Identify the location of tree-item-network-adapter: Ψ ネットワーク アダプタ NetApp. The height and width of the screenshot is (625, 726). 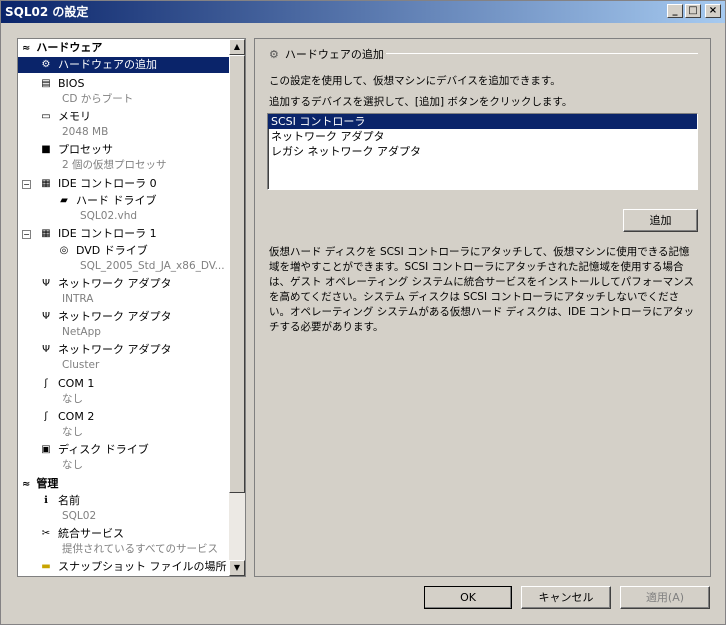
(124, 325).